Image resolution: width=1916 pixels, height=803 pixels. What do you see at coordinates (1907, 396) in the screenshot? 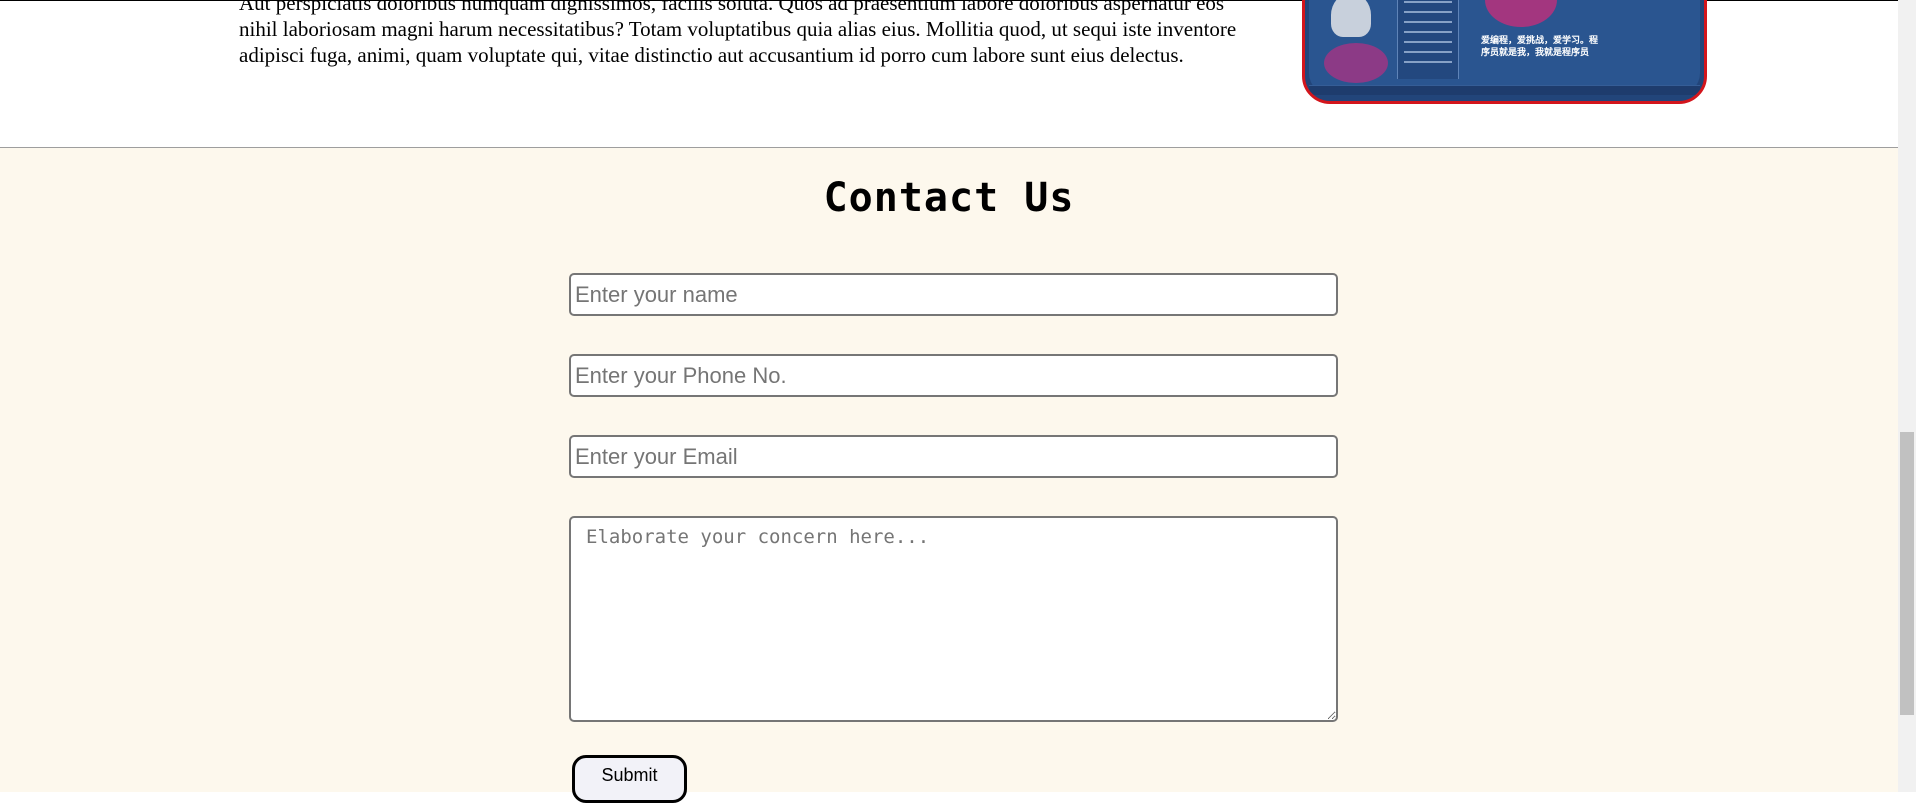
I see `page-scrollbar` at bounding box center [1907, 396].